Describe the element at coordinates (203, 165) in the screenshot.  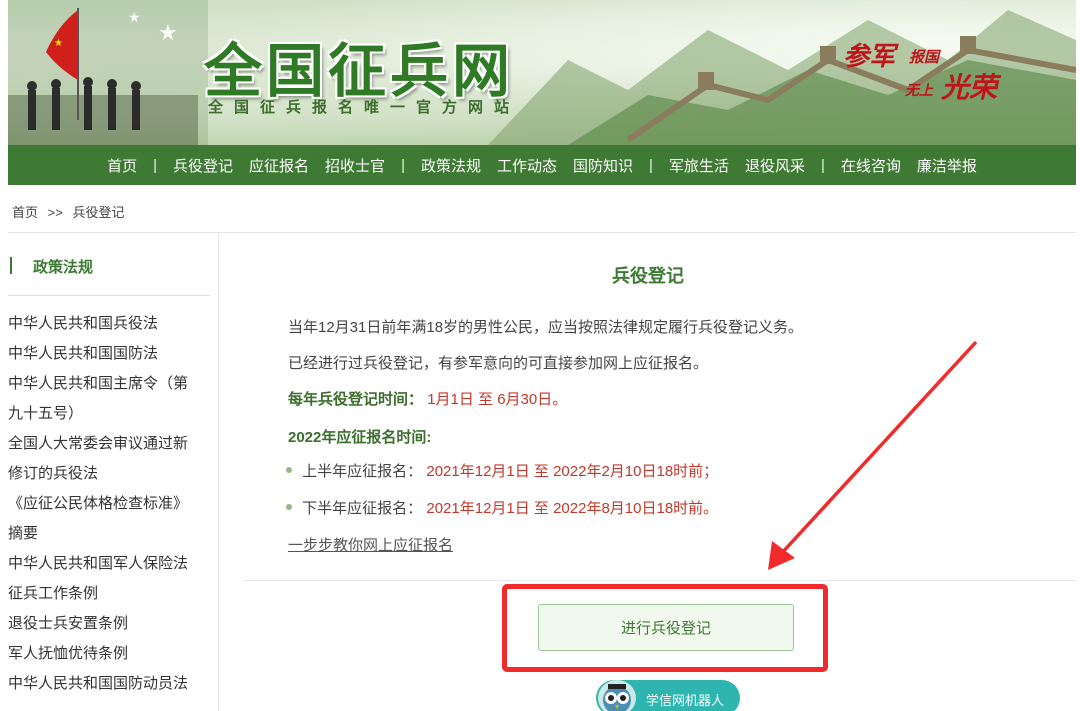
I see `nav-military-registration: 兵役登记` at that location.